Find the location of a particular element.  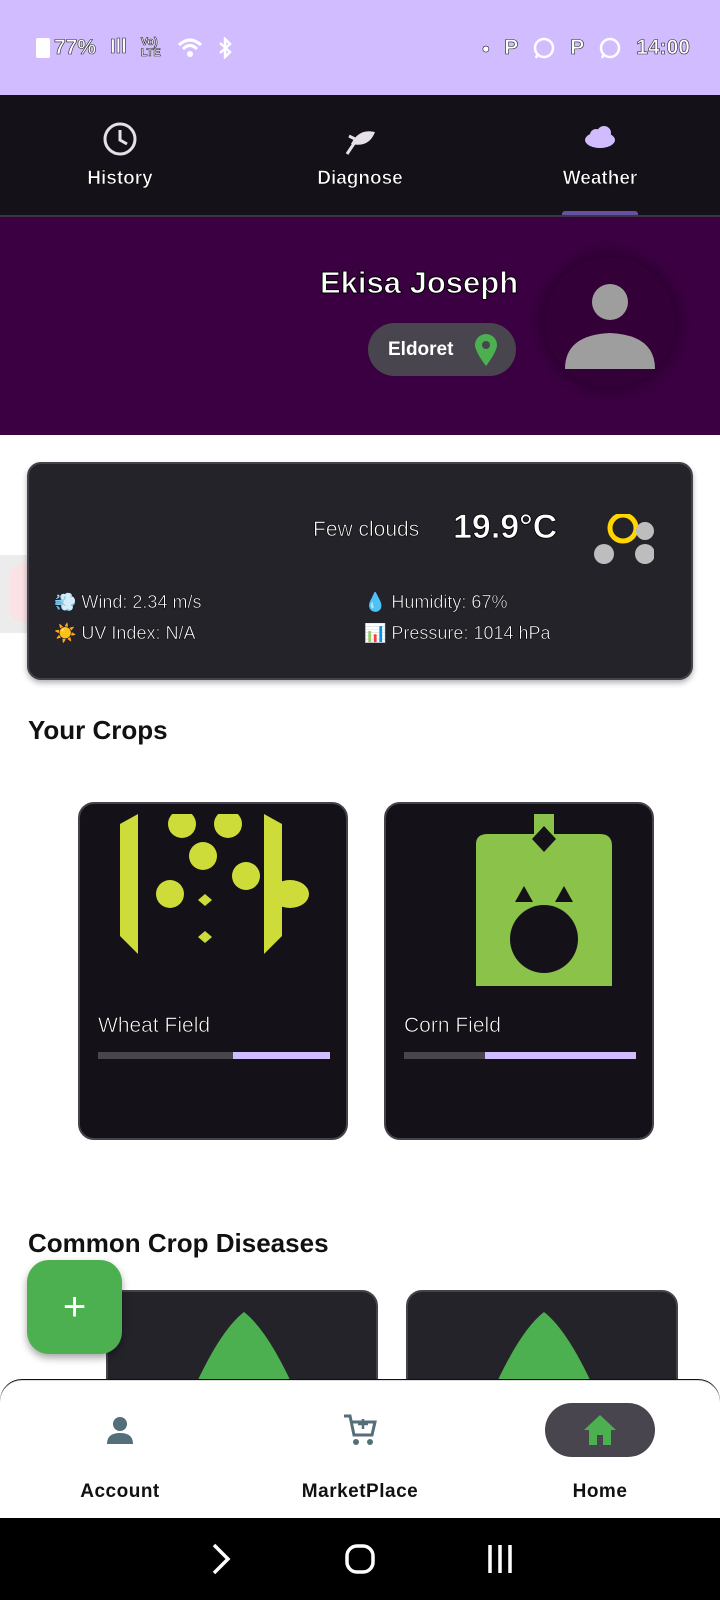

system-nav-bar is located at coordinates (360, 1559).